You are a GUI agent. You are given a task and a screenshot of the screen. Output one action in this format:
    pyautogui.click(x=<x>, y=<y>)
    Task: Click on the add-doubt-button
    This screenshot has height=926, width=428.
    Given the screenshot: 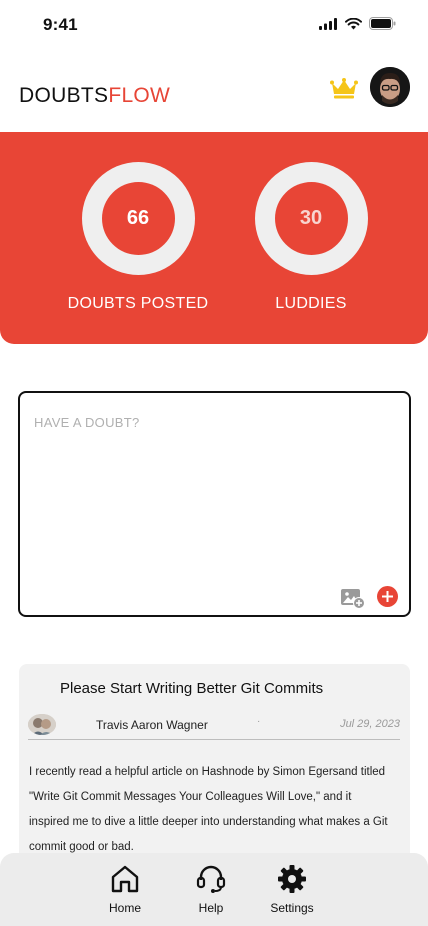 What is the action you would take?
    pyautogui.click(x=387, y=596)
    